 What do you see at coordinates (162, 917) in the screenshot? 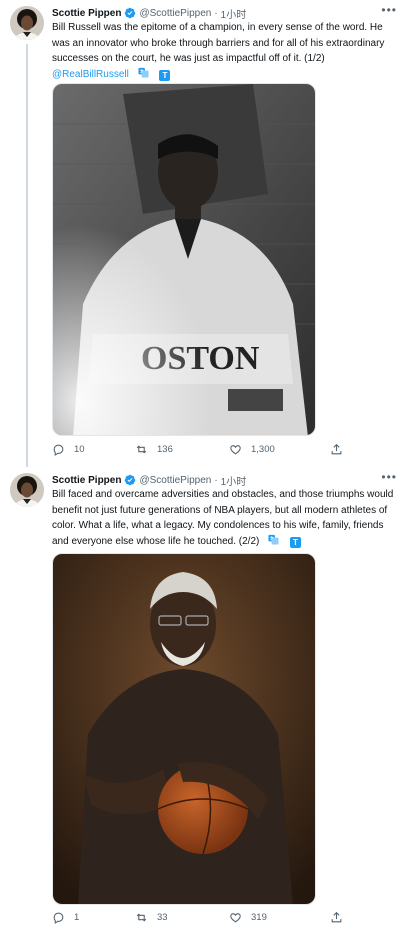
I see `retweet-count: 33` at bounding box center [162, 917].